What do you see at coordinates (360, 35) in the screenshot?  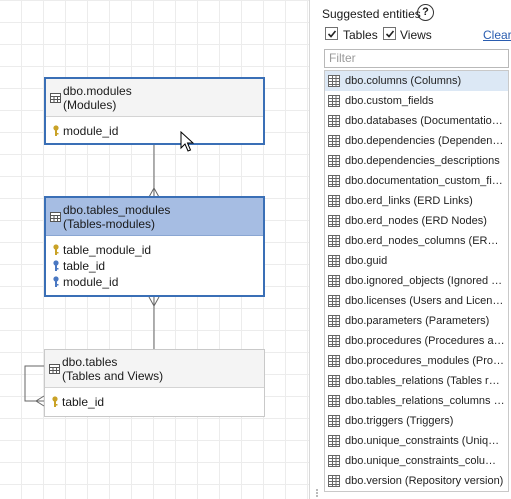 I see `tables-label: Tables` at bounding box center [360, 35].